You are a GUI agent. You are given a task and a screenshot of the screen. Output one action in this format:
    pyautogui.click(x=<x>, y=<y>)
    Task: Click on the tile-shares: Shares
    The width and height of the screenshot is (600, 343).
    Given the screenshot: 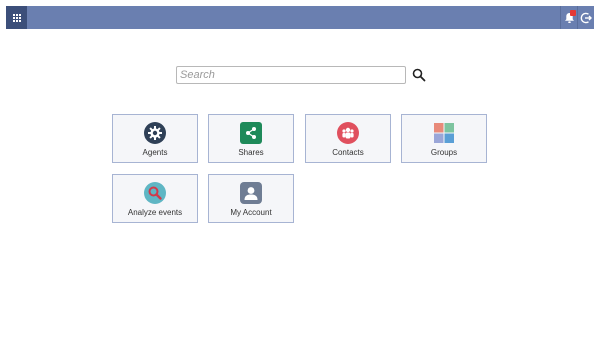 What is the action you would take?
    pyautogui.click(x=251, y=138)
    